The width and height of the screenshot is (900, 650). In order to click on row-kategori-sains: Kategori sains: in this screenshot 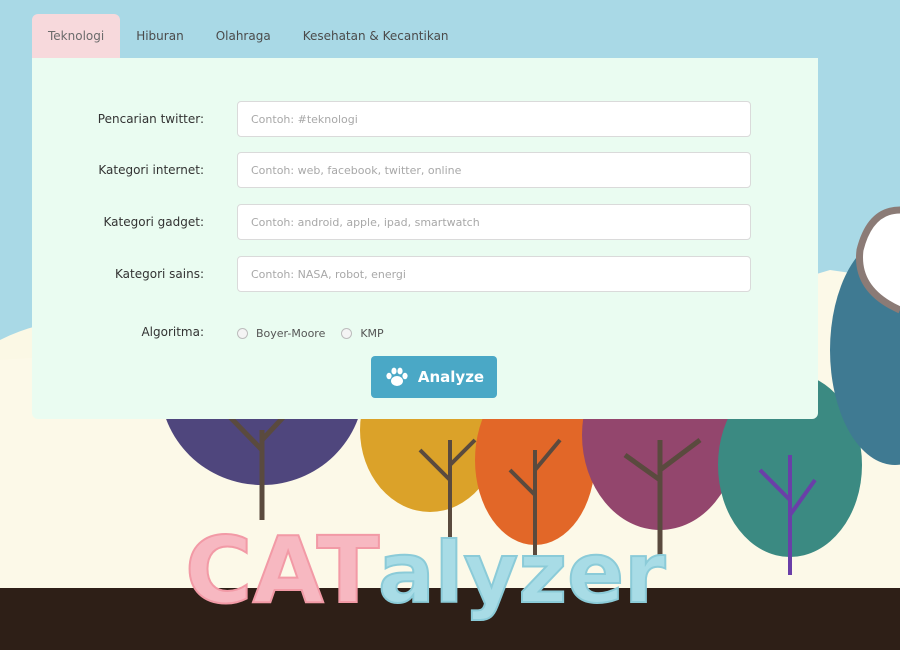, I will do `click(425, 275)`.